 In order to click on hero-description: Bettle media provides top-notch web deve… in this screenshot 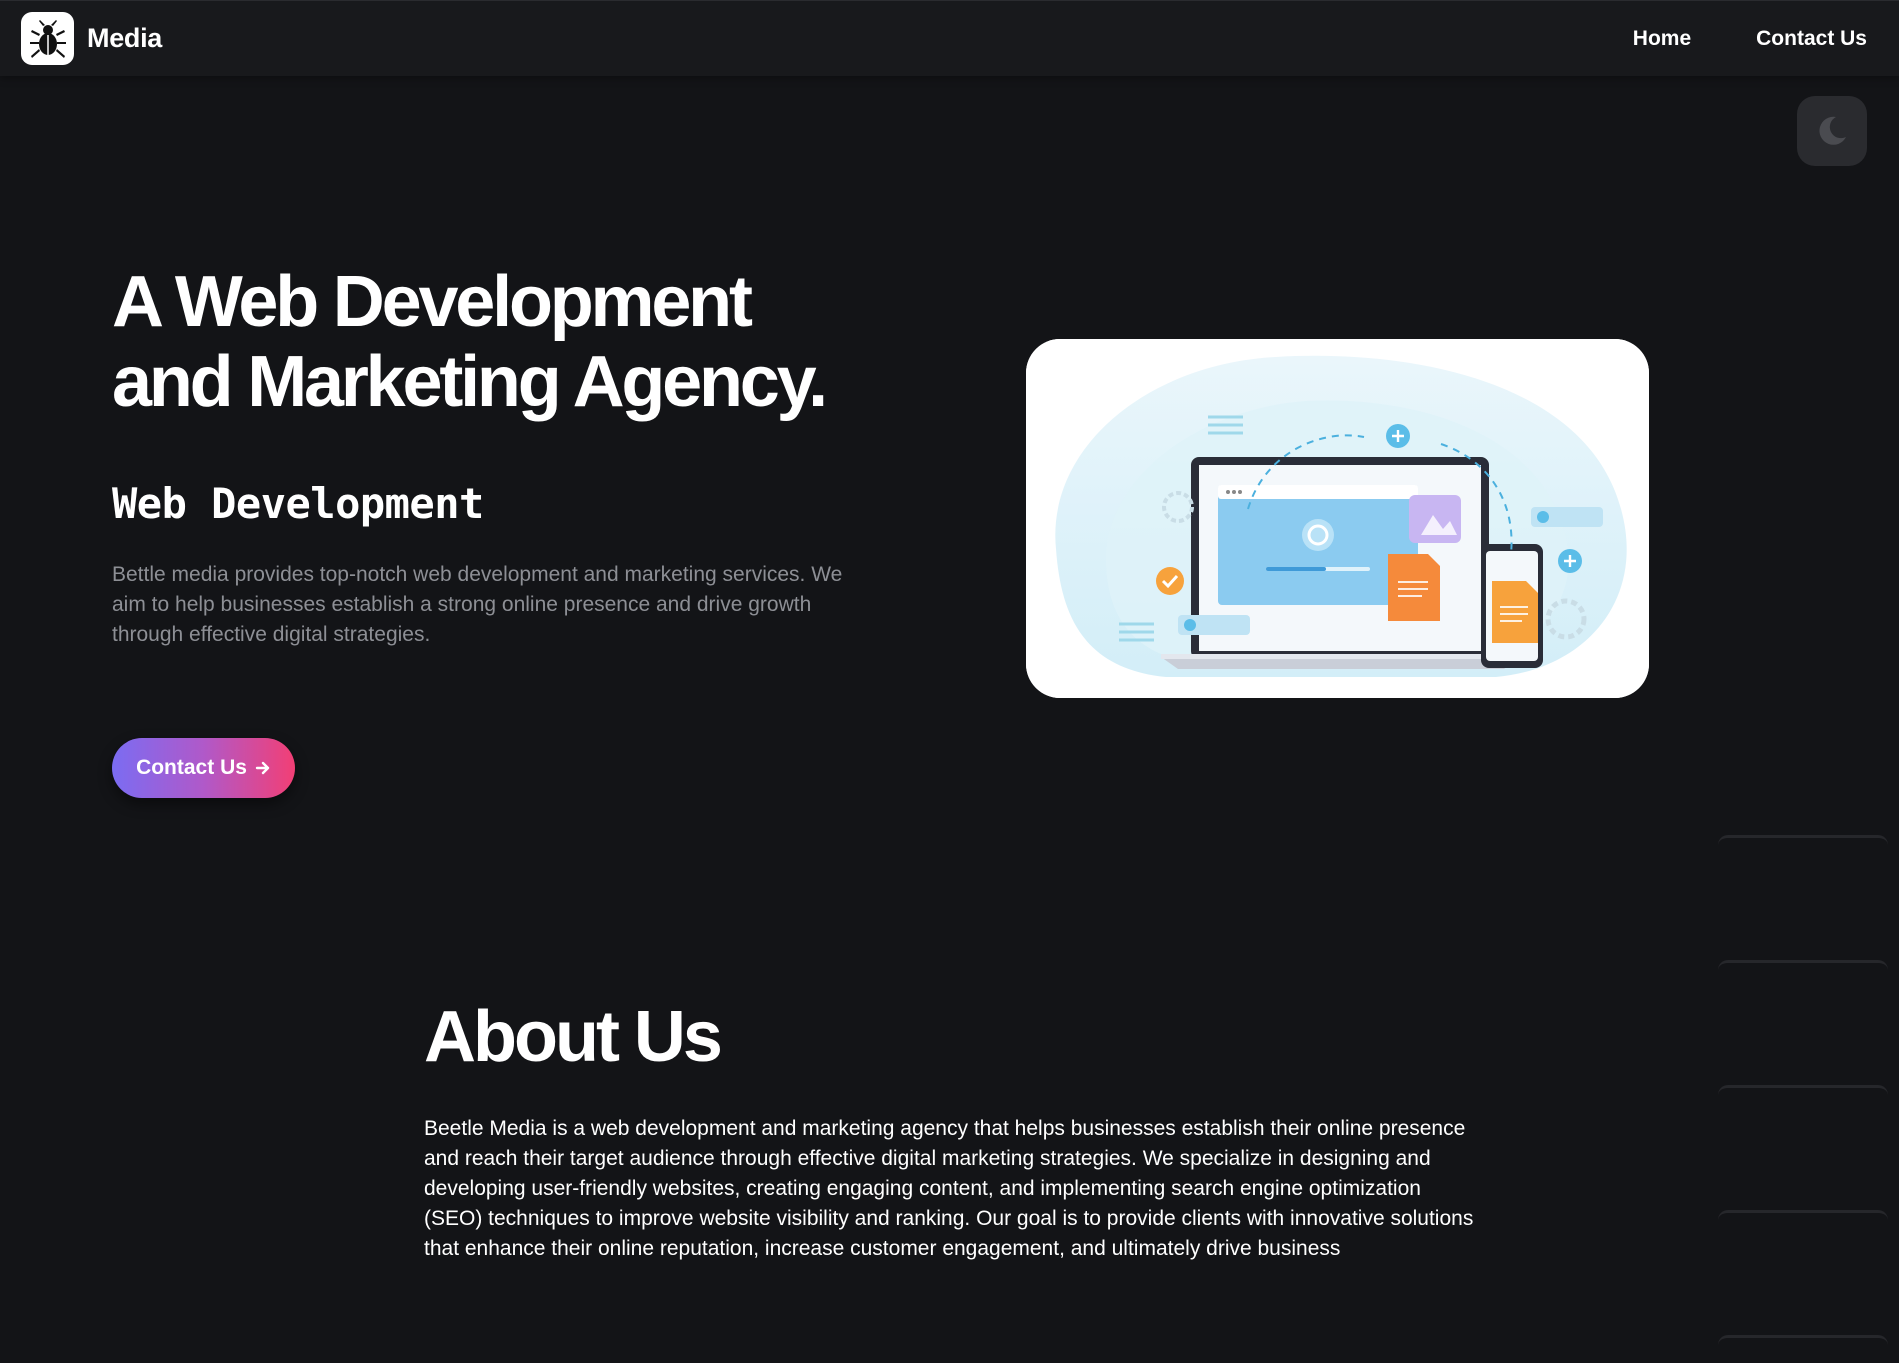, I will do `click(477, 604)`.